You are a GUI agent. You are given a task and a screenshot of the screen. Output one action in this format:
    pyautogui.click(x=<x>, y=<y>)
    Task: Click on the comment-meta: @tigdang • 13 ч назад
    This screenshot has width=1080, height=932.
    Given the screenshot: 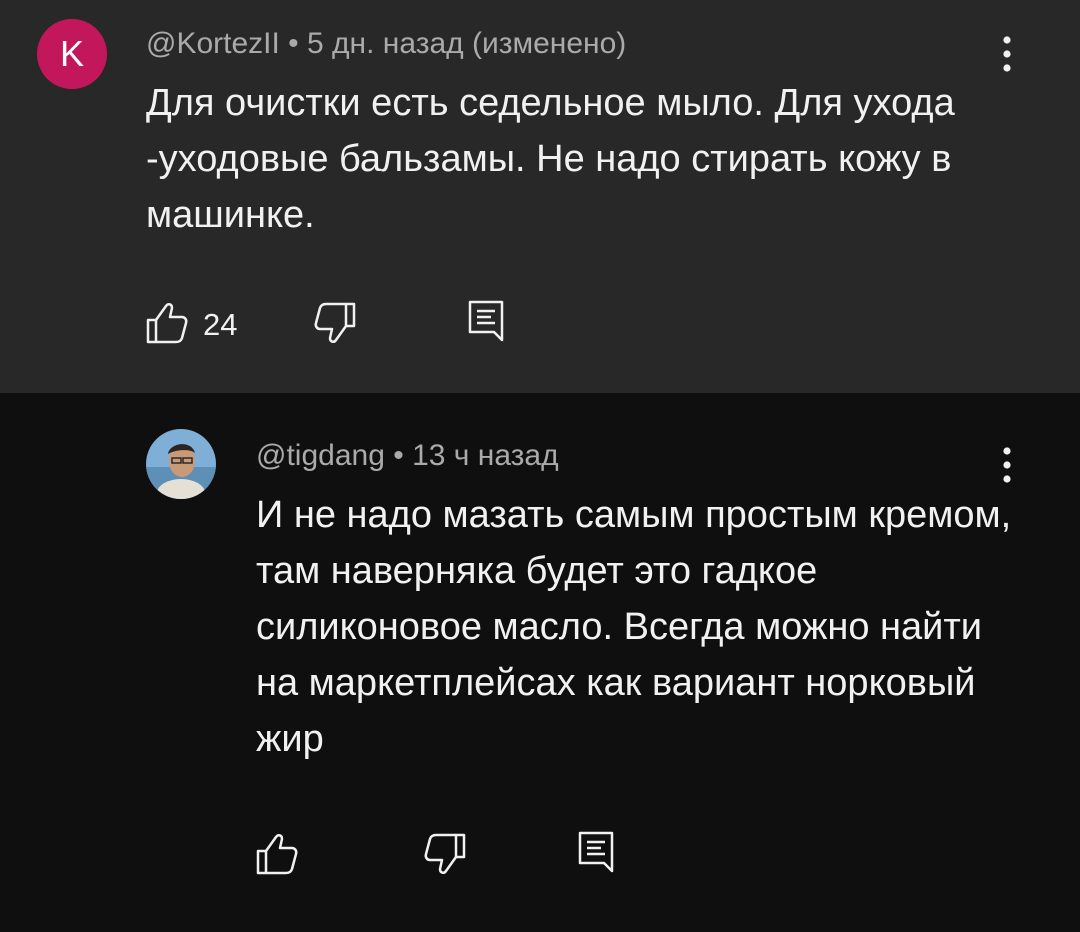 What is the action you would take?
    pyautogui.click(x=407, y=456)
    